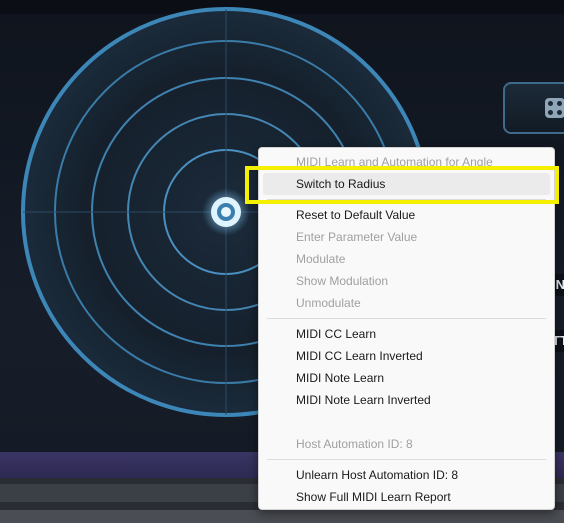 The width and height of the screenshot is (564, 523). What do you see at coordinates (406, 334) in the screenshot?
I see `menu-item-midi-cc-learn: MIDI CC Learn` at bounding box center [406, 334].